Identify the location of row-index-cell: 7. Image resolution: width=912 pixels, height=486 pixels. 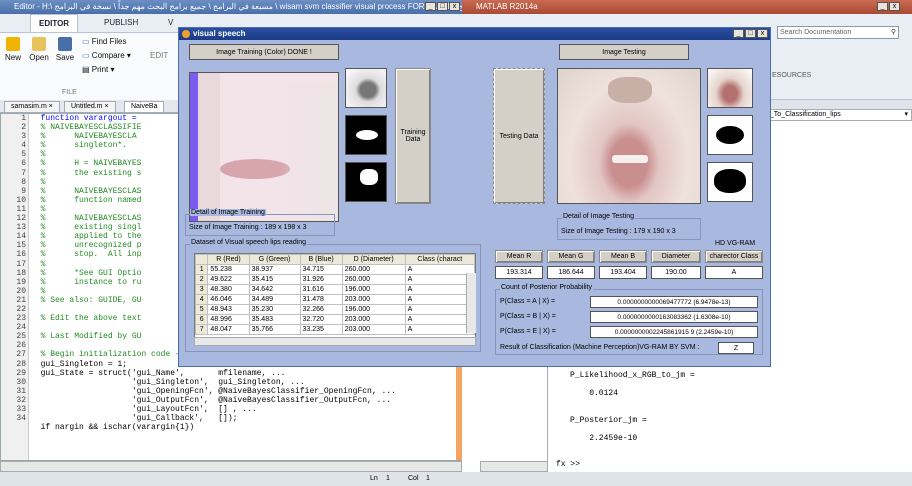
(202, 329).